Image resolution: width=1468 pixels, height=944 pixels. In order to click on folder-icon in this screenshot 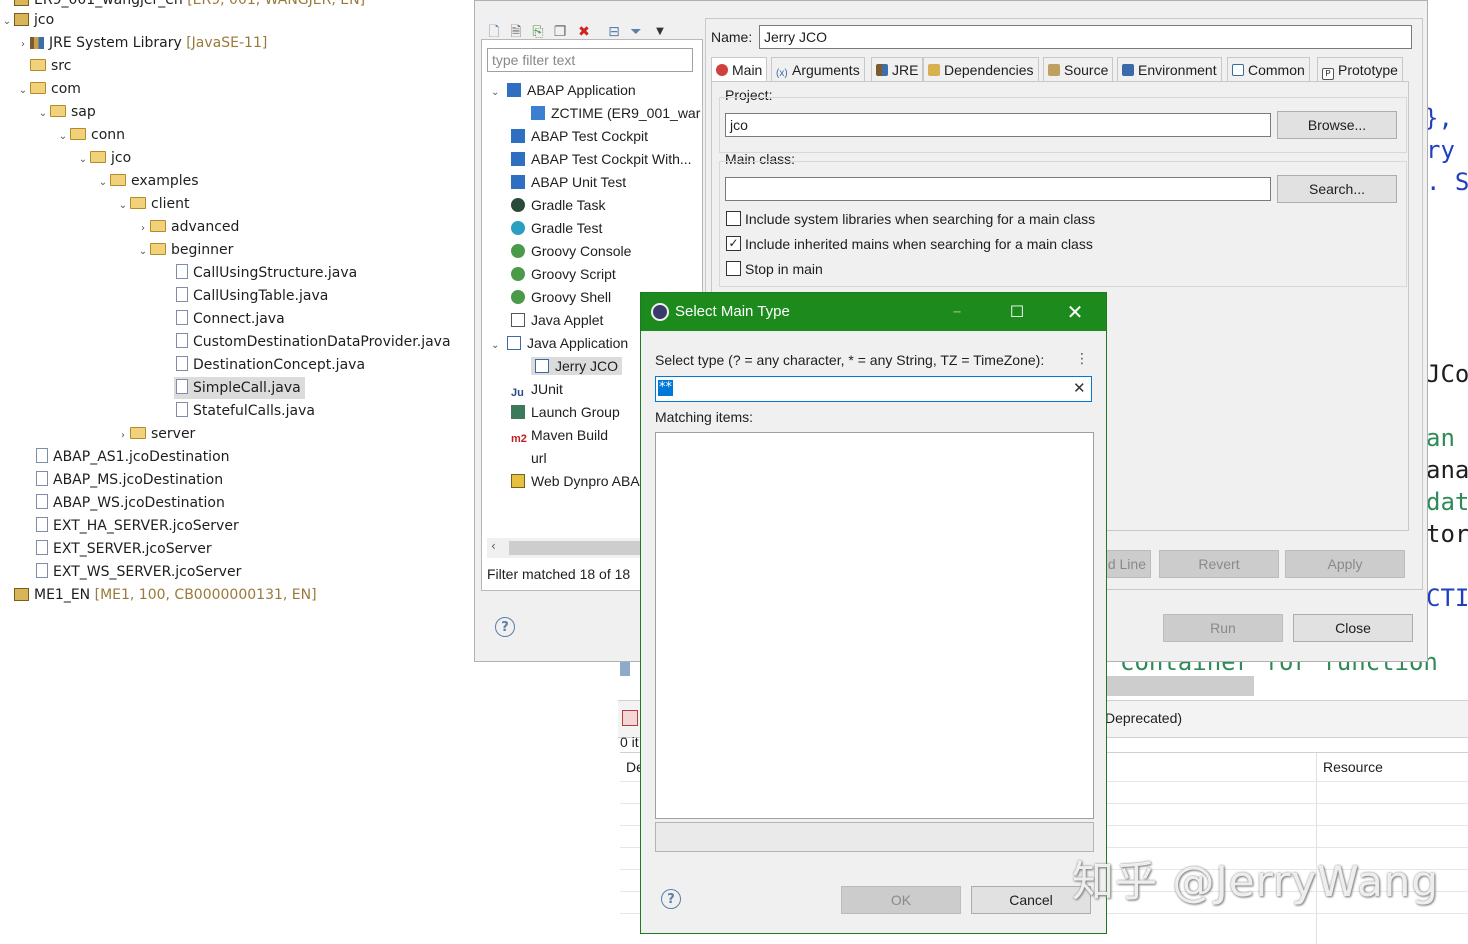, I will do `click(38, 88)`.